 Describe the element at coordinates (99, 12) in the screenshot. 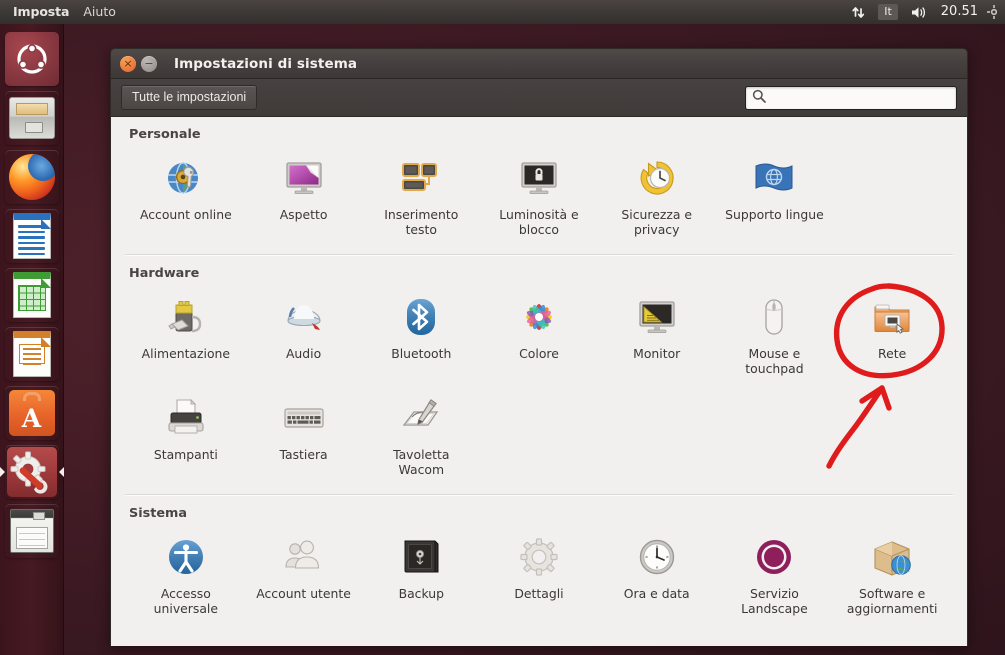

I see `panel-menu-aiuto: Aiuto` at that location.